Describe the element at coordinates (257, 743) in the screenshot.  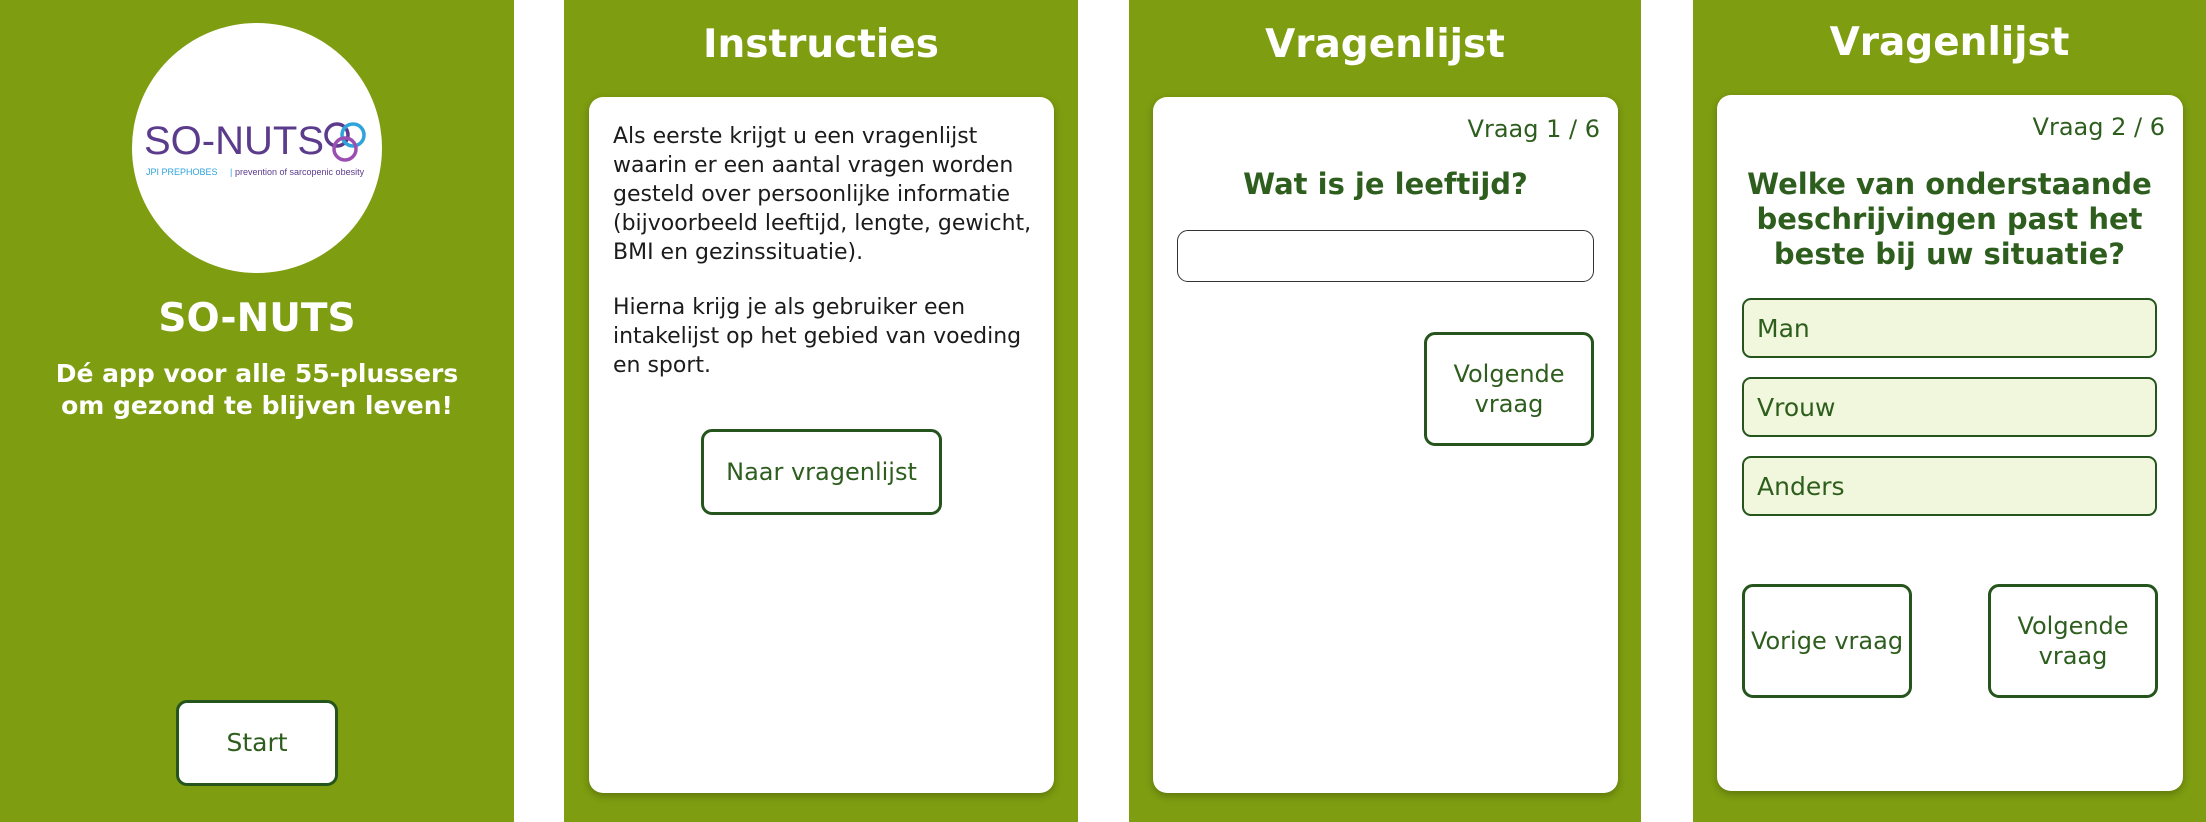
I see `start-button: Start` at that location.